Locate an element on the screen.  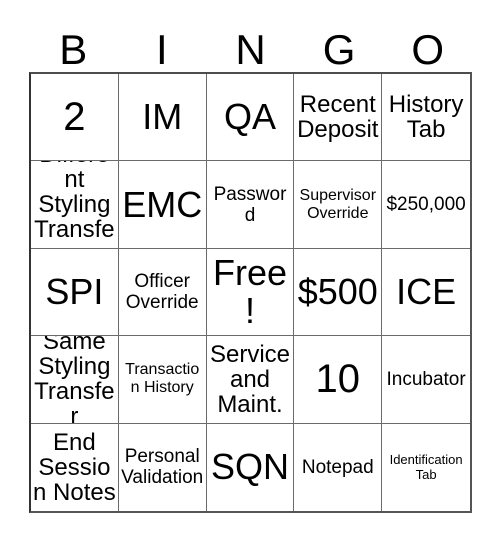
bingo-cell: EMC is located at coordinates (162, 205).